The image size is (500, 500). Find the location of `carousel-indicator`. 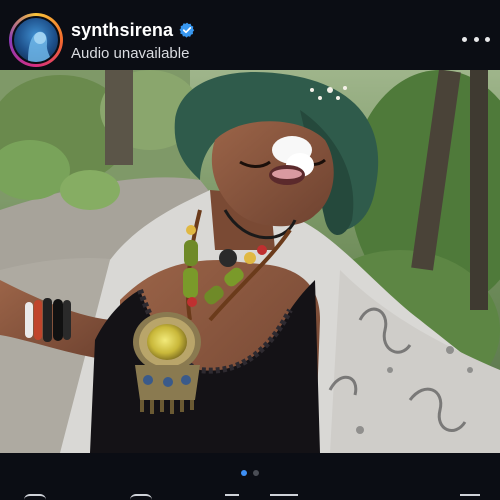

carousel-indicator is located at coordinates (250, 475).